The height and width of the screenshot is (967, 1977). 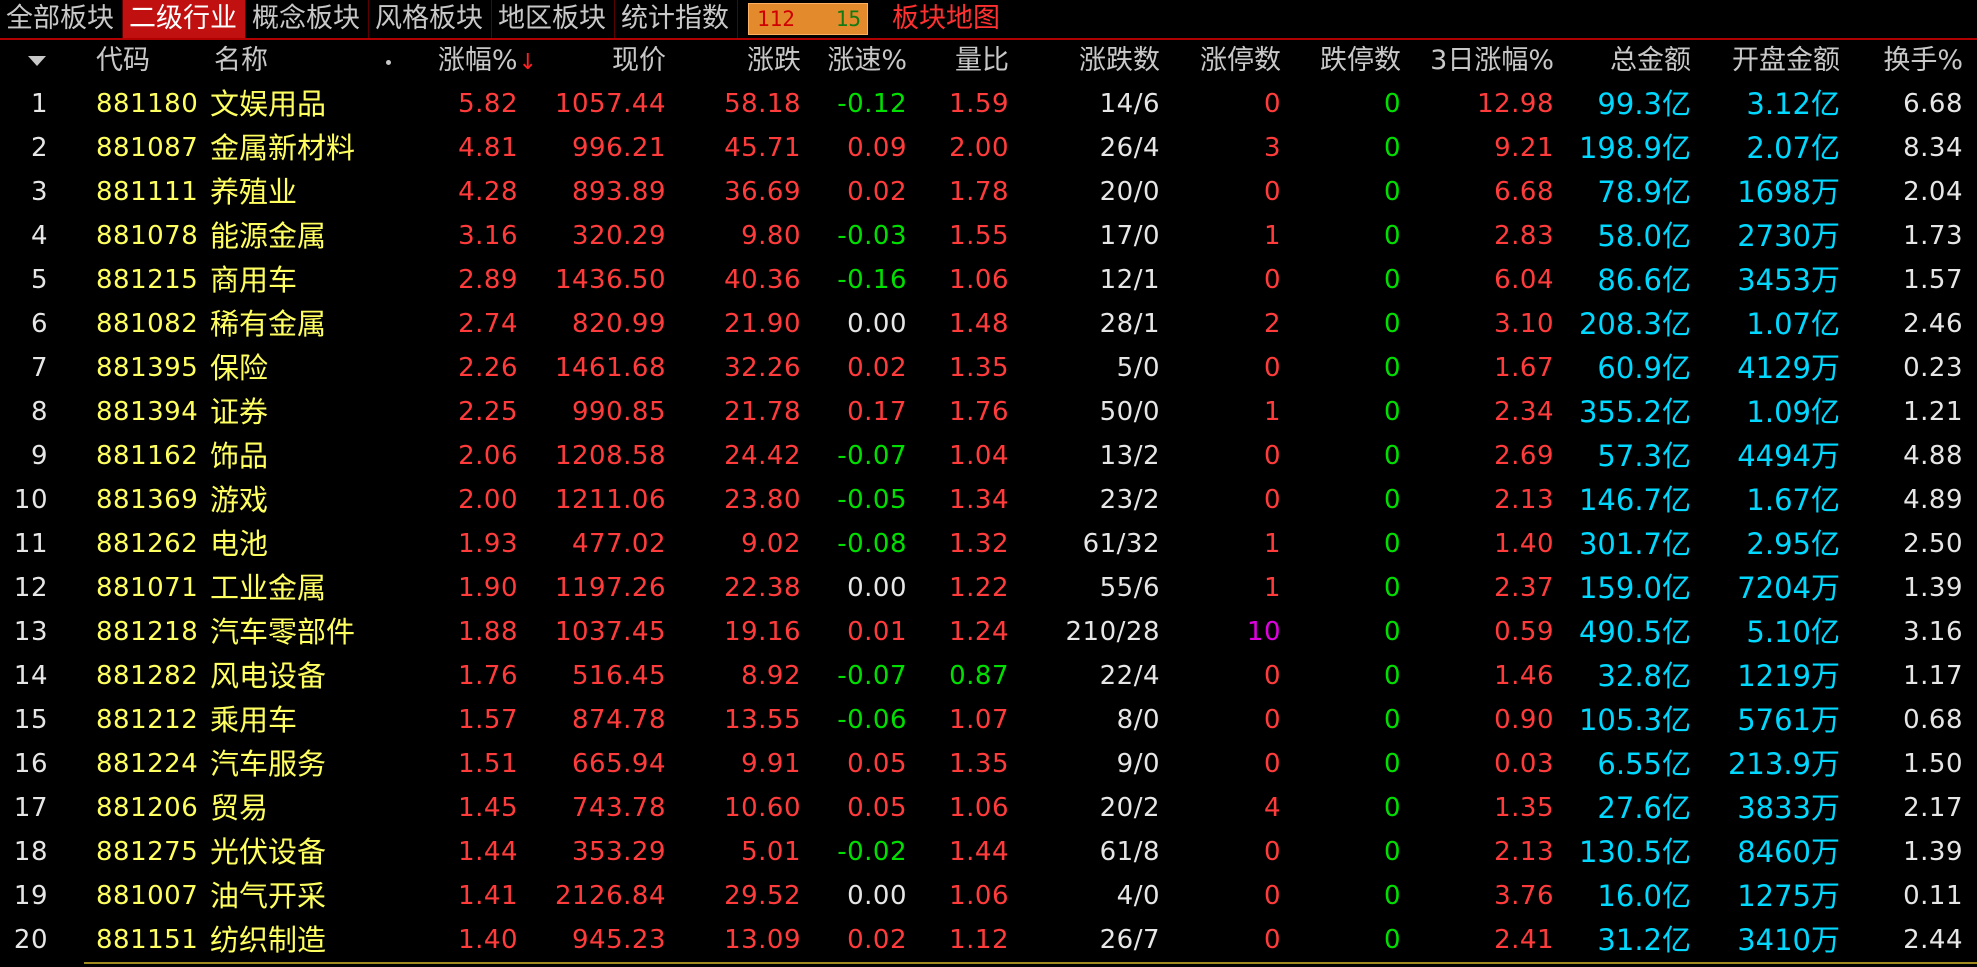 What do you see at coordinates (487, 61) in the screenshot?
I see `header-change-pct: 涨幅%↓` at bounding box center [487, 61].